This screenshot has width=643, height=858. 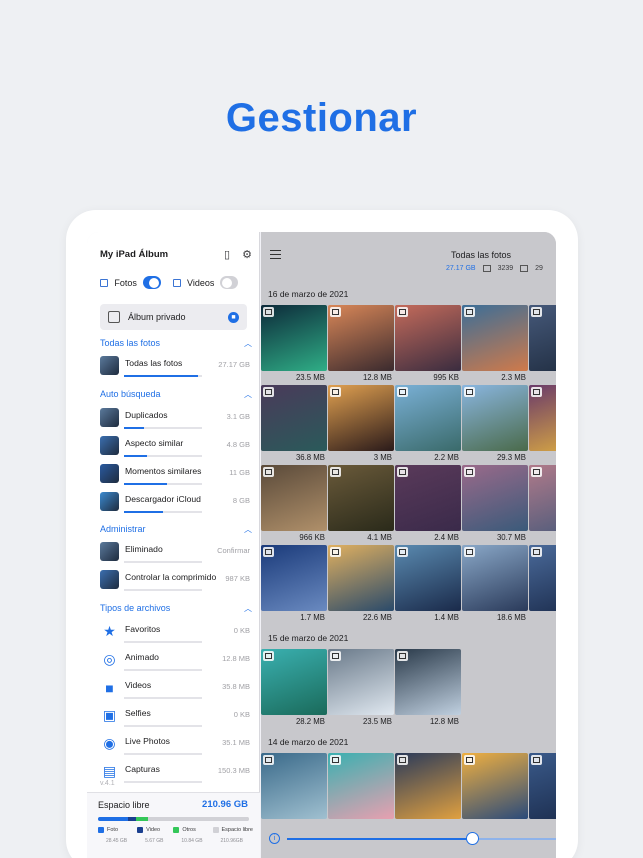 What do you see at coordinates (154, 443) in the screenshot?
I see `row-label: Aspecto similar` at bounding box center [154, 443].